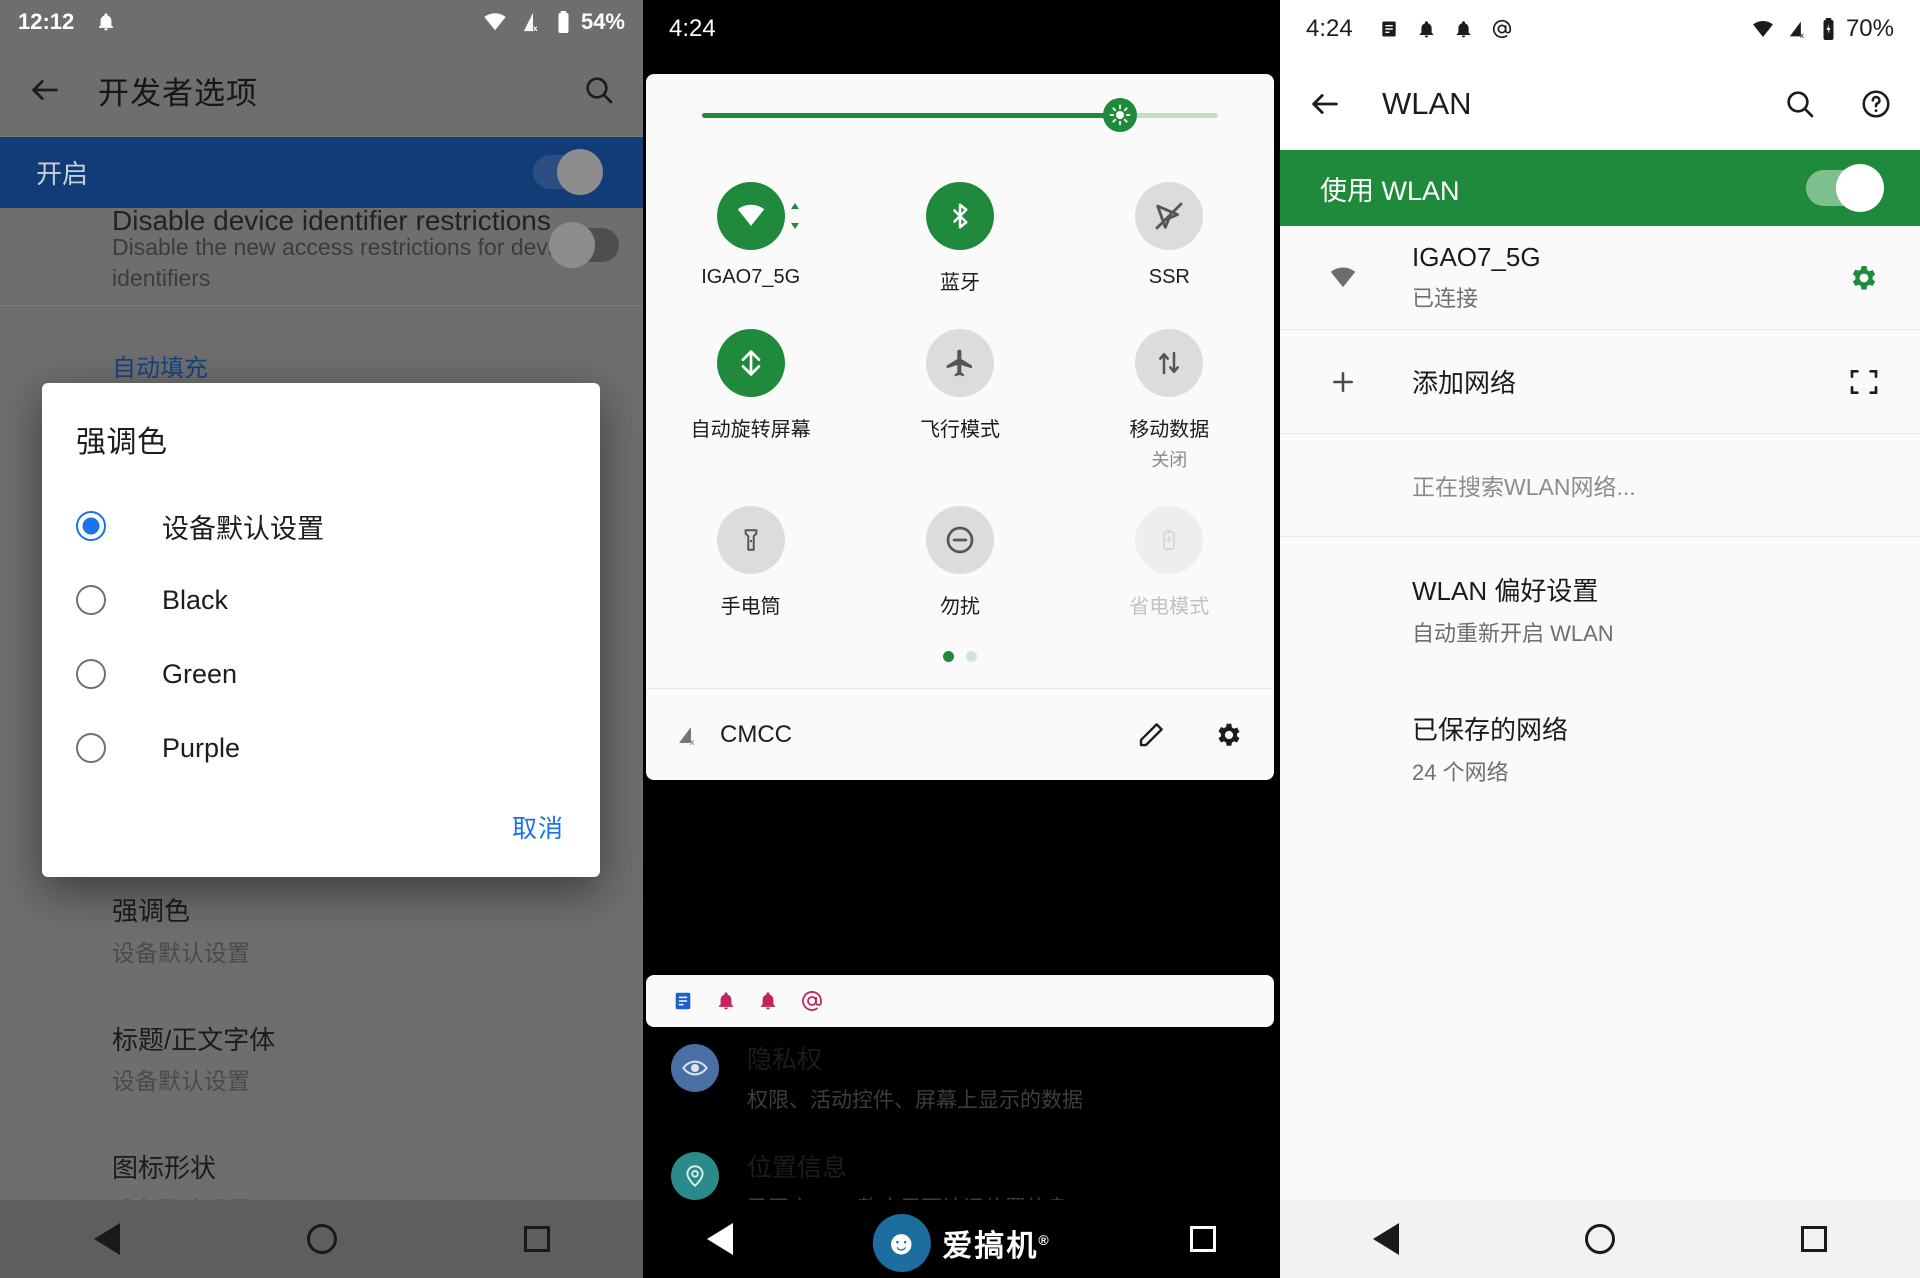  I want to click on master-toggle, so click(568, 172).